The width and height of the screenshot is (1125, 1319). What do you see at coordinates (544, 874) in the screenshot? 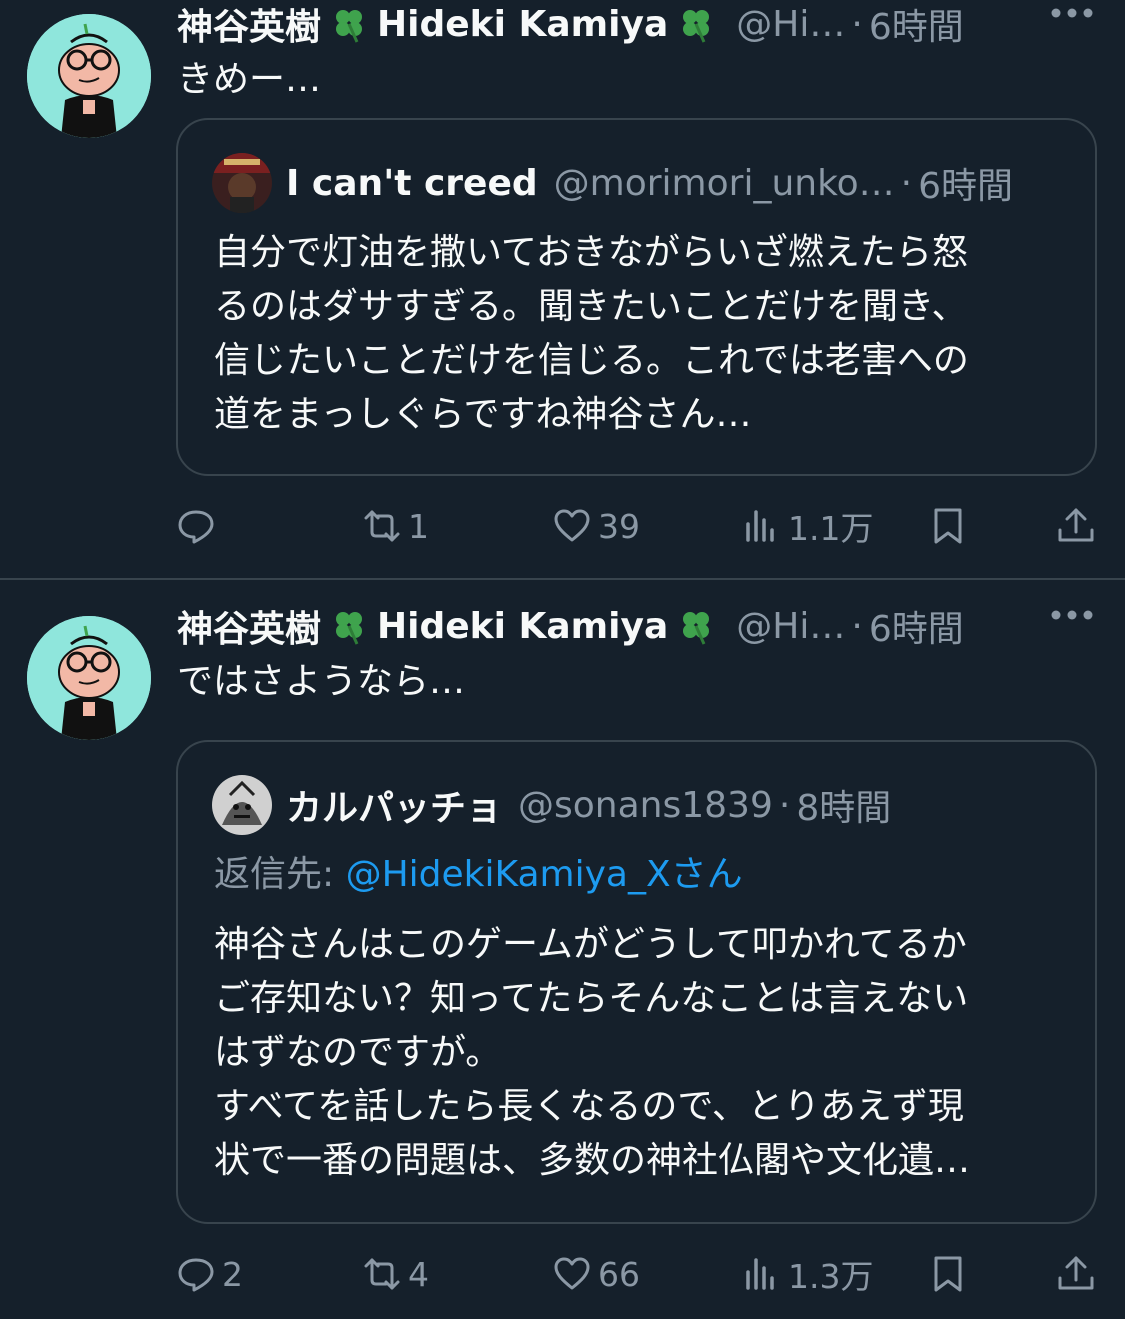
I see `reply-to-mention: @HidekiKamiya_Xさん` at bounding box center [544, 874].